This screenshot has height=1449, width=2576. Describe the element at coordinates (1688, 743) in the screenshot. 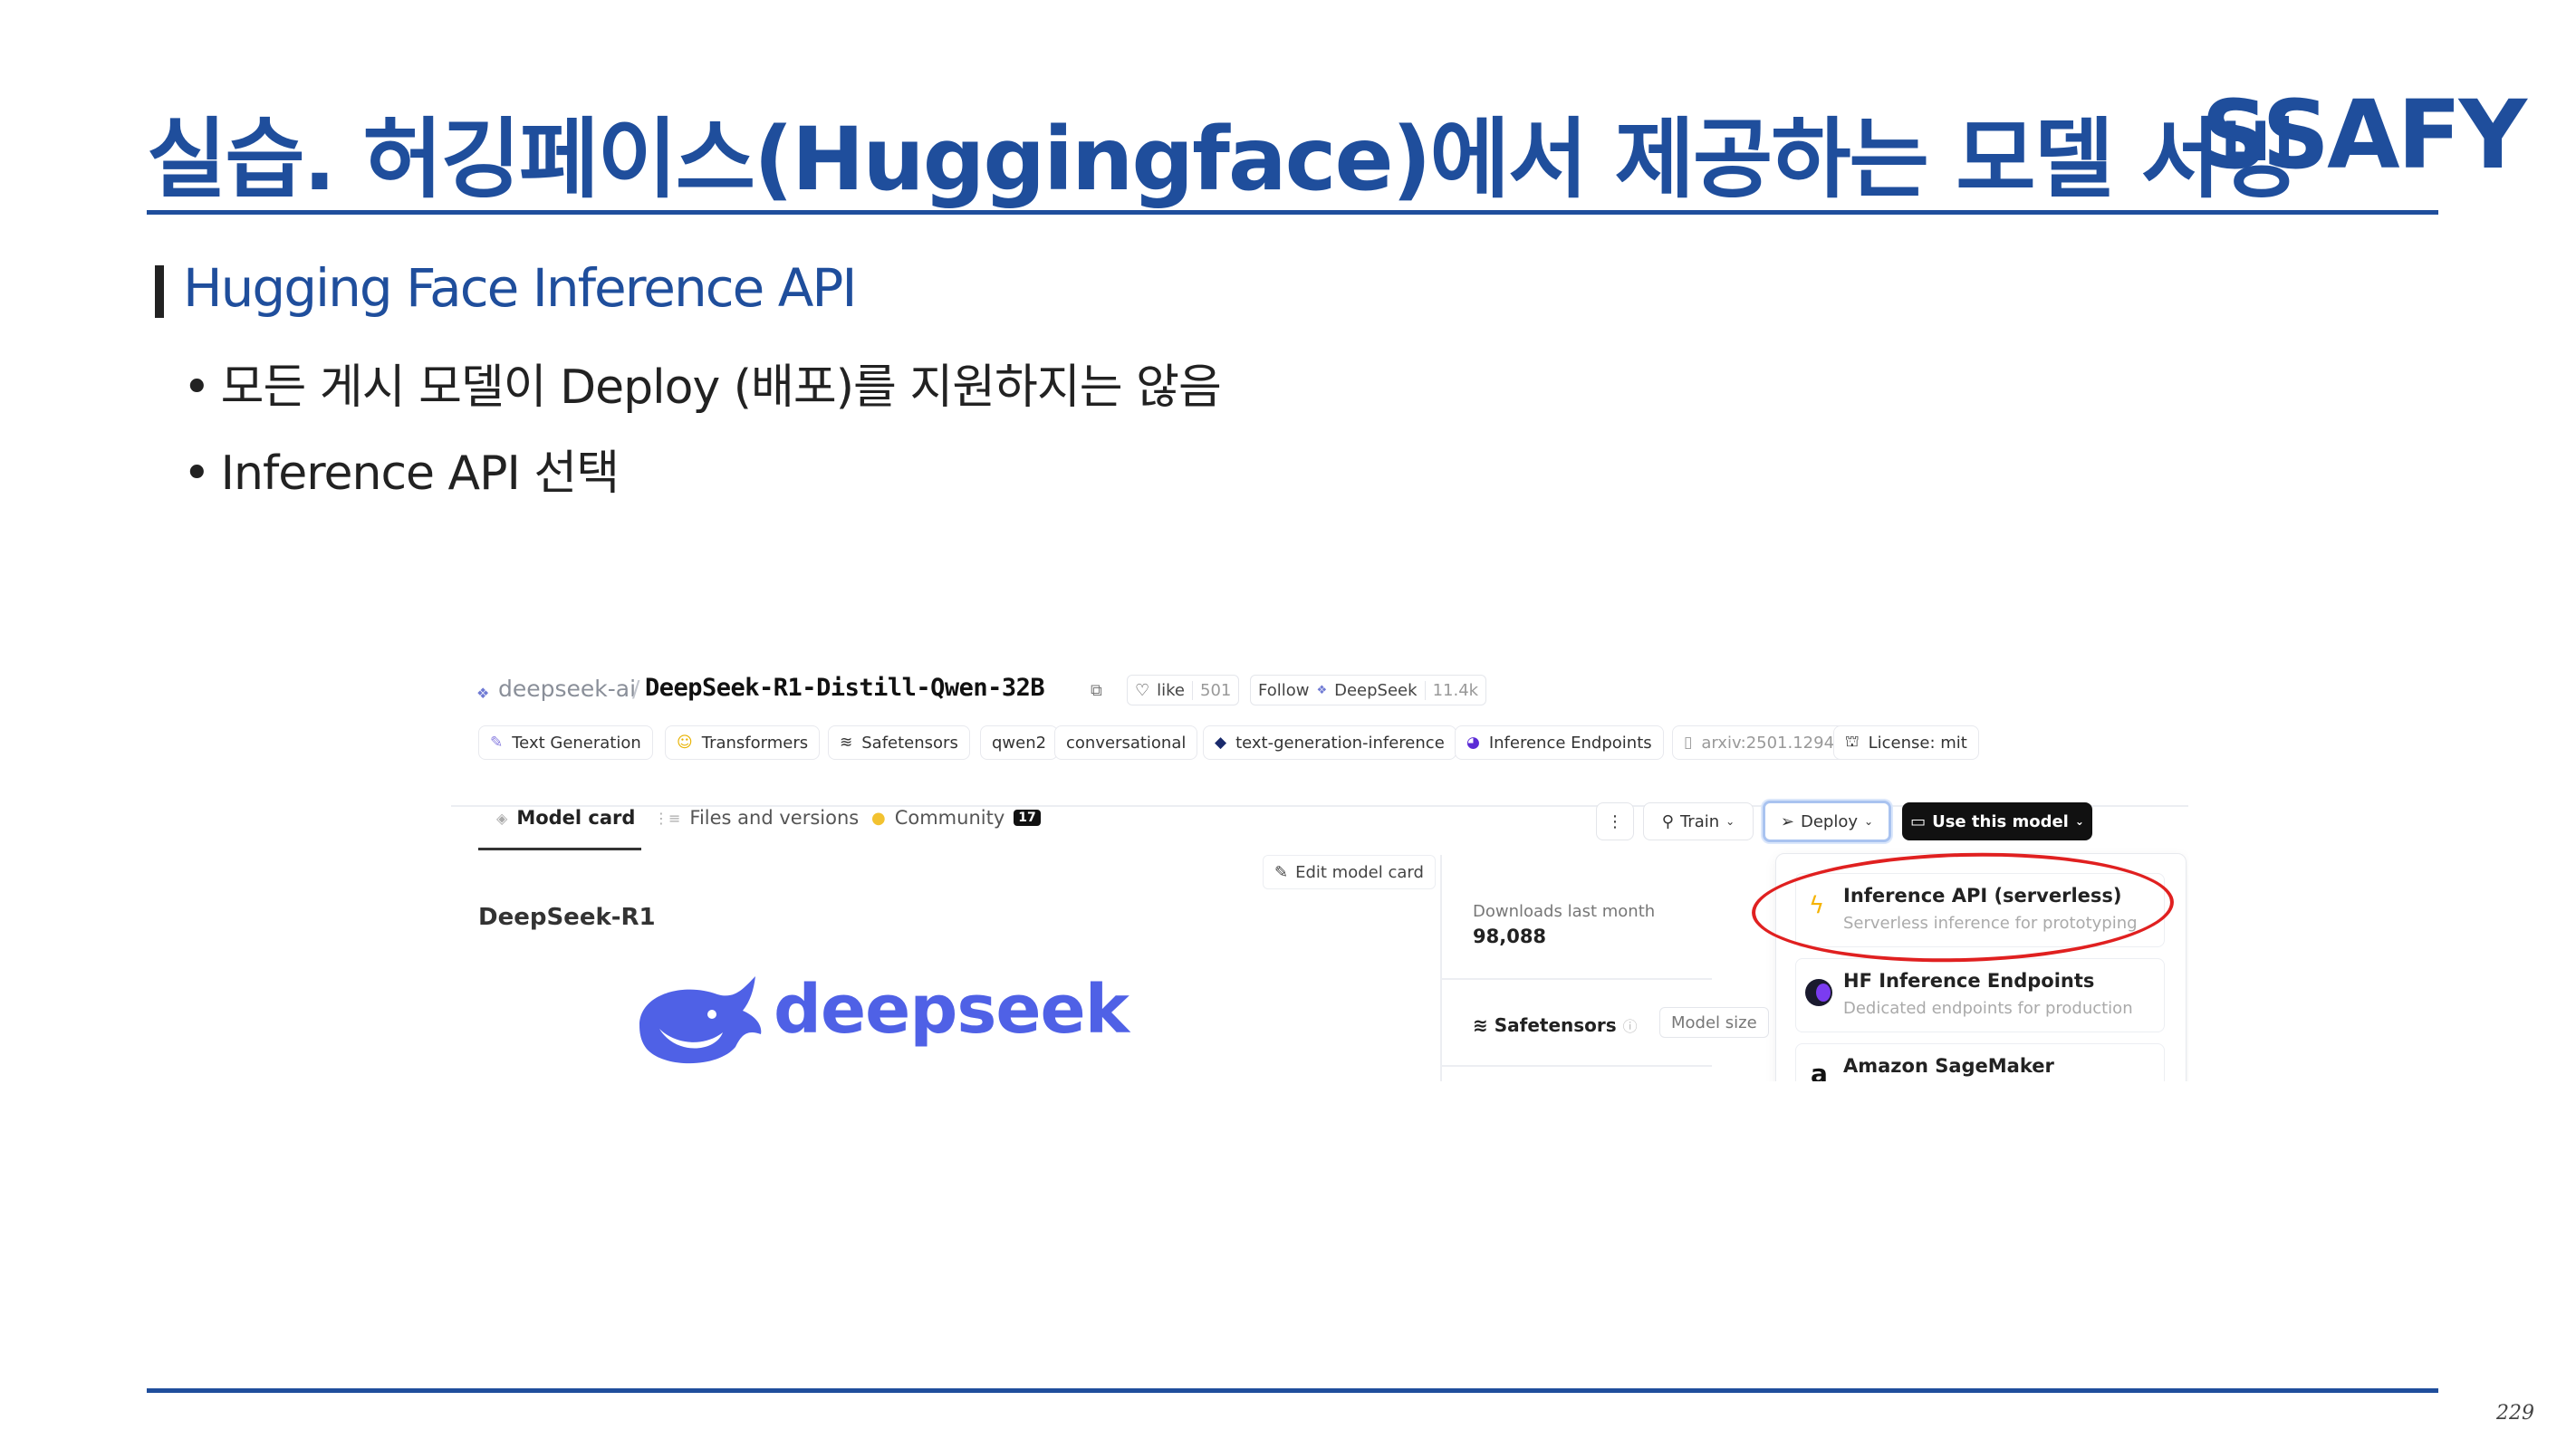

I see `paper-icon: ▯` at that location.